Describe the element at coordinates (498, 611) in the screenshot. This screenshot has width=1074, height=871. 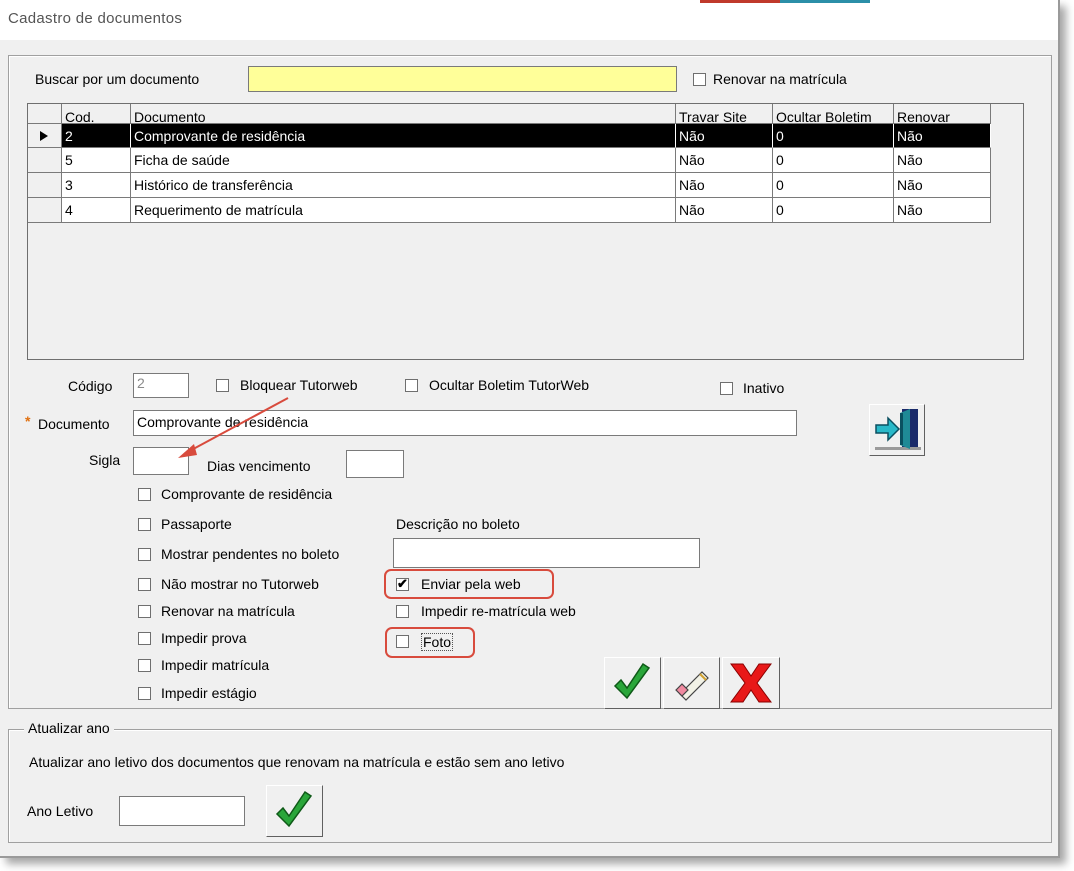
I see `impedir-rematricula-web-label: Impedir re-matrícula web` at that location.